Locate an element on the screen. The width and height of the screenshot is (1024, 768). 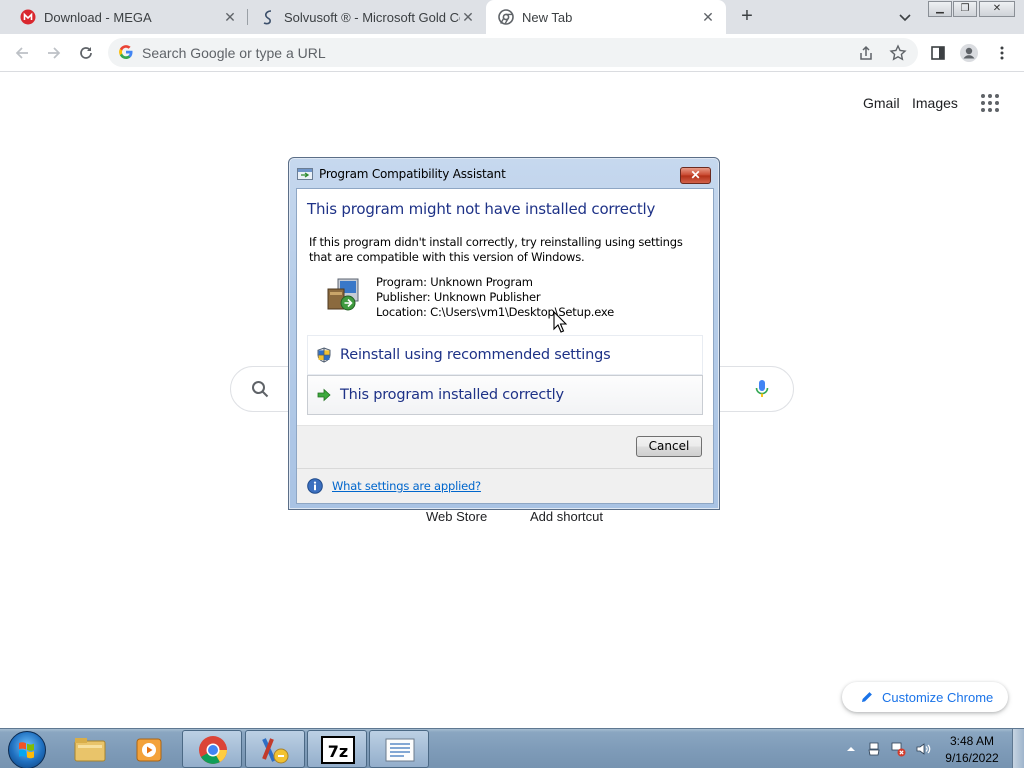
windows-logo-icon is located at coordinates (26, 750).